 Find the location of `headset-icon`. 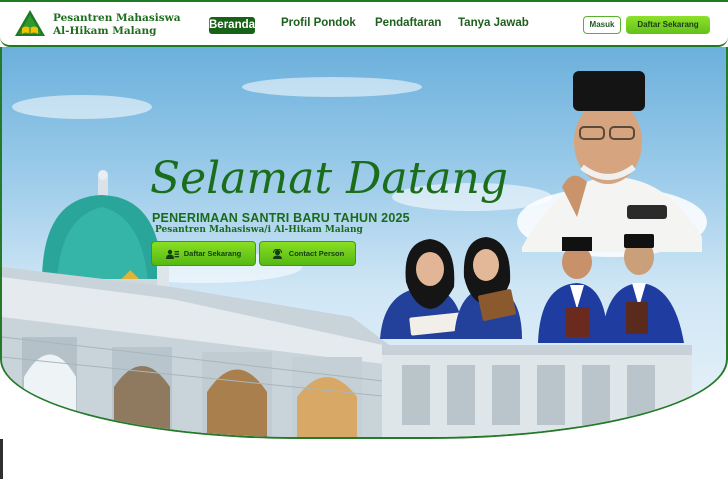

headset-icon is located at coordinates (277, 253).